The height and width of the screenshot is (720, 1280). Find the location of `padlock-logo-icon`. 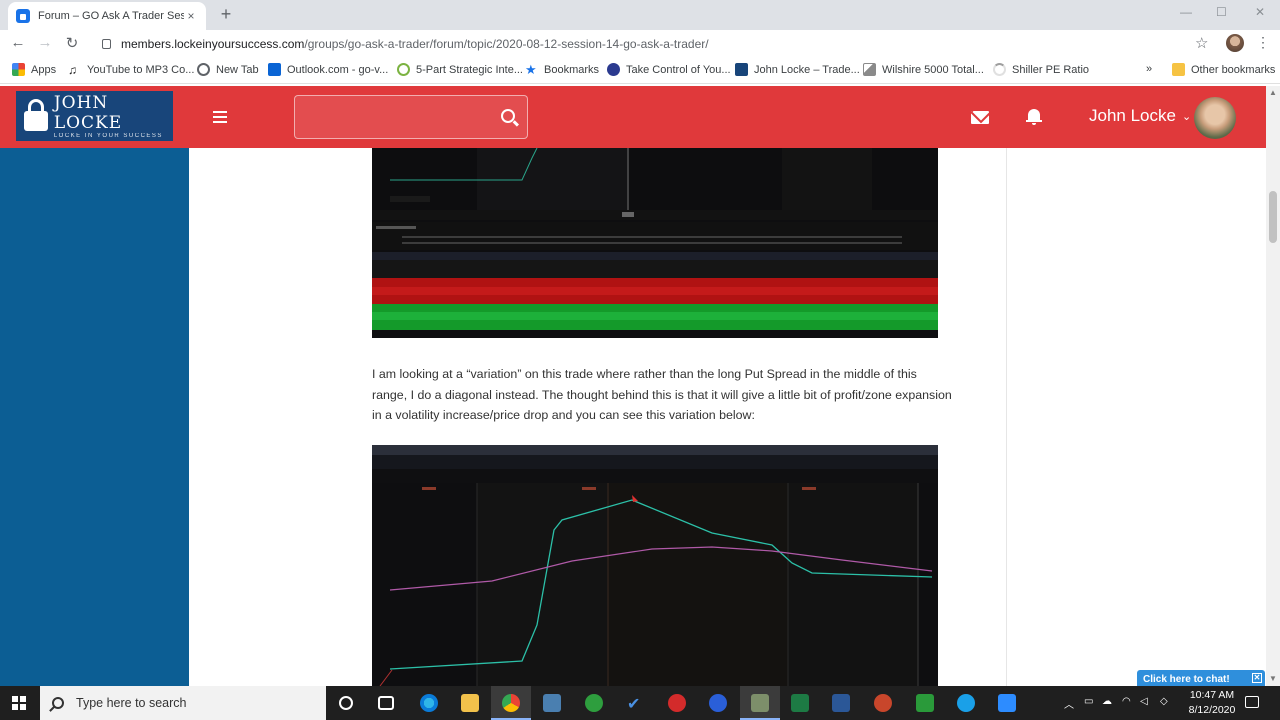

padlock-logo-icon is located at coordinates (35, 116).